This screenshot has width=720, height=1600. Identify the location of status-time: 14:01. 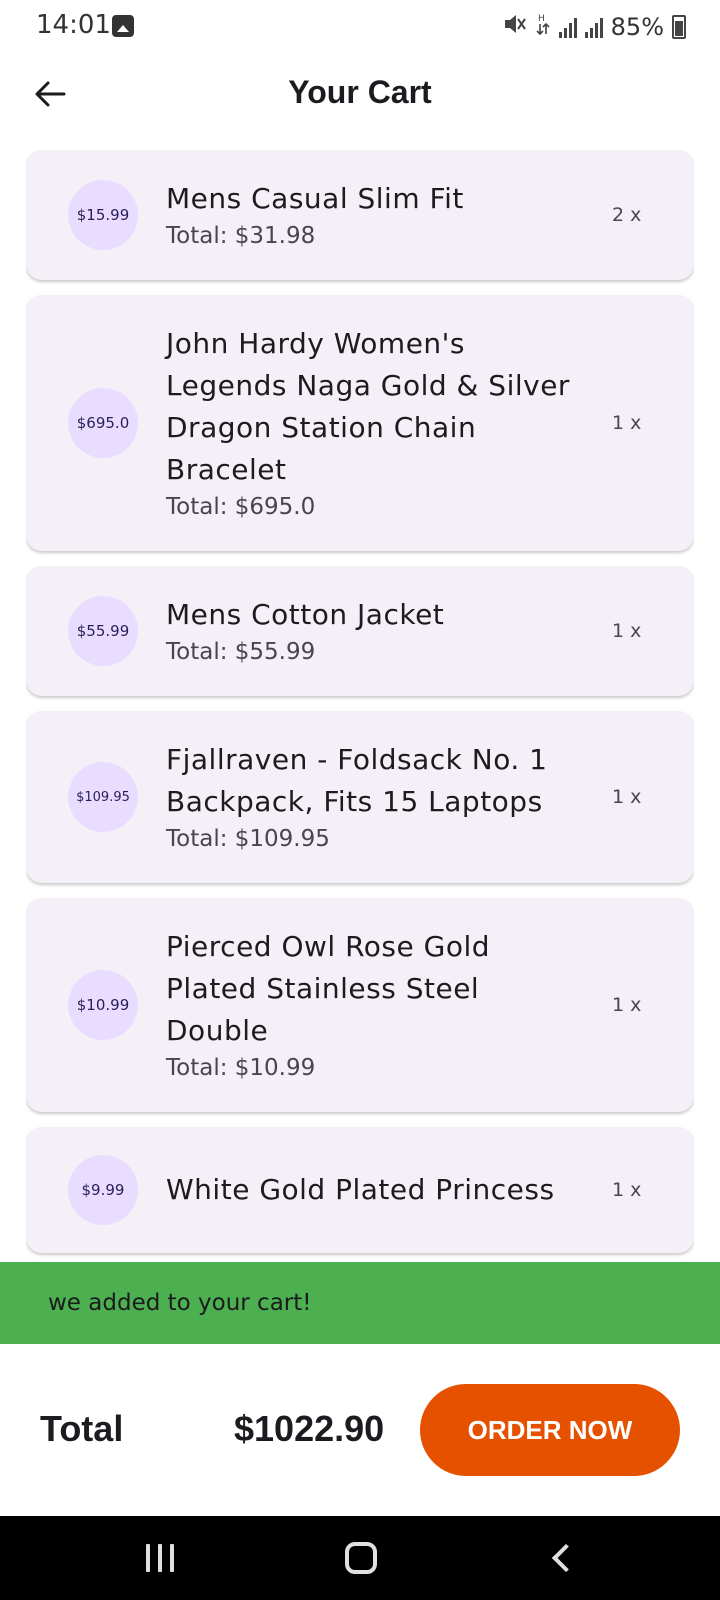
(73, 25).